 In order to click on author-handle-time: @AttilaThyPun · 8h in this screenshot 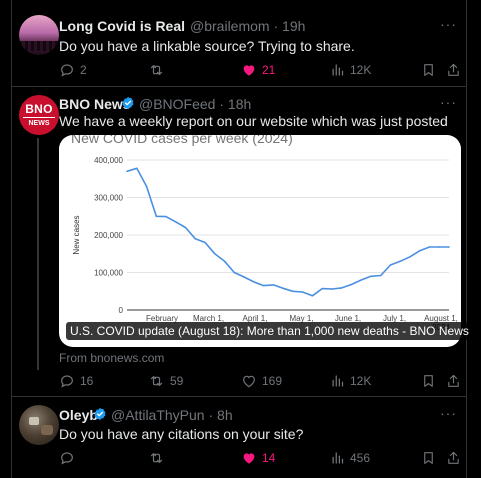, I will do `click(172, 415)`.